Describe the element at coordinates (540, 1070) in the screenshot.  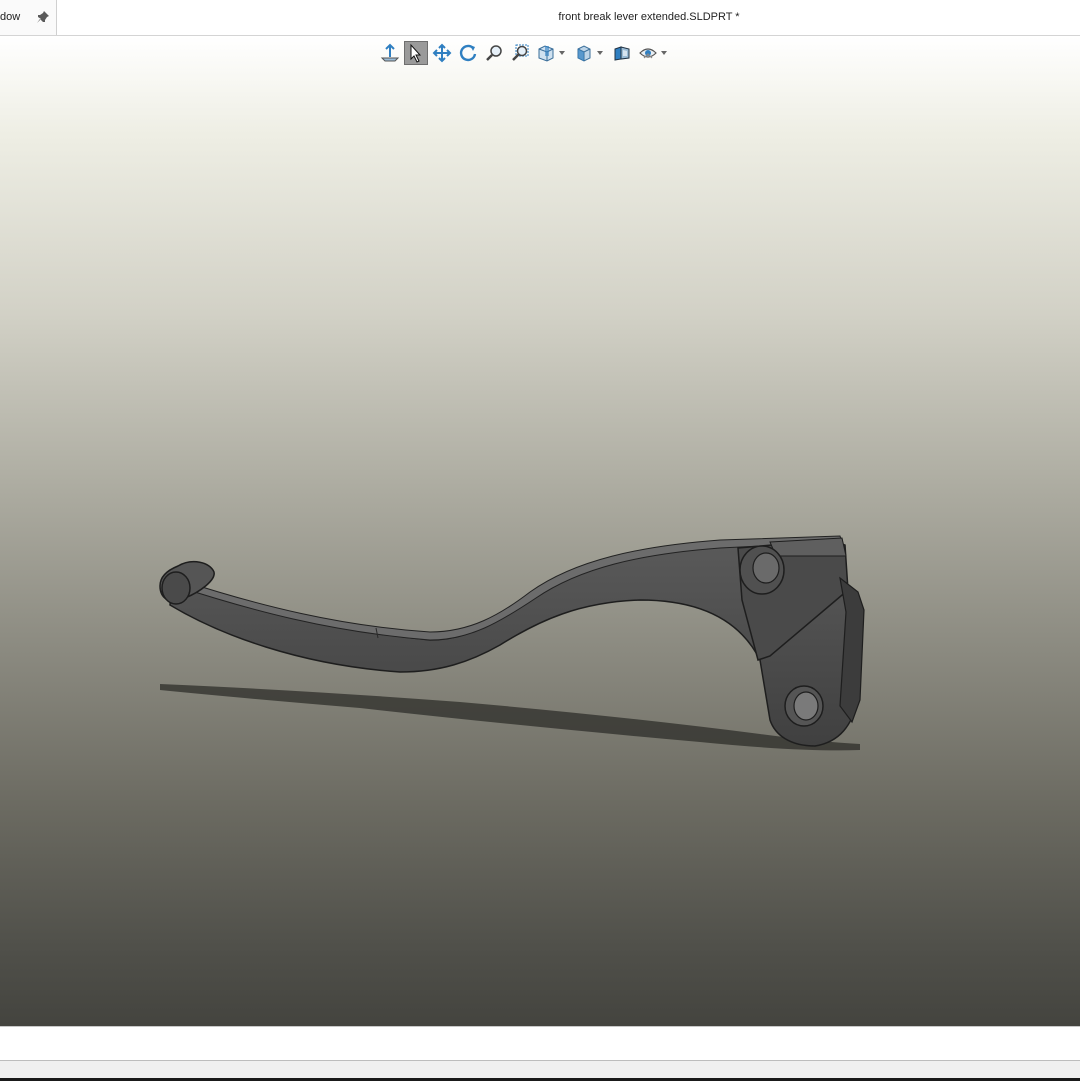
I see `taskbar-edge` at that location.